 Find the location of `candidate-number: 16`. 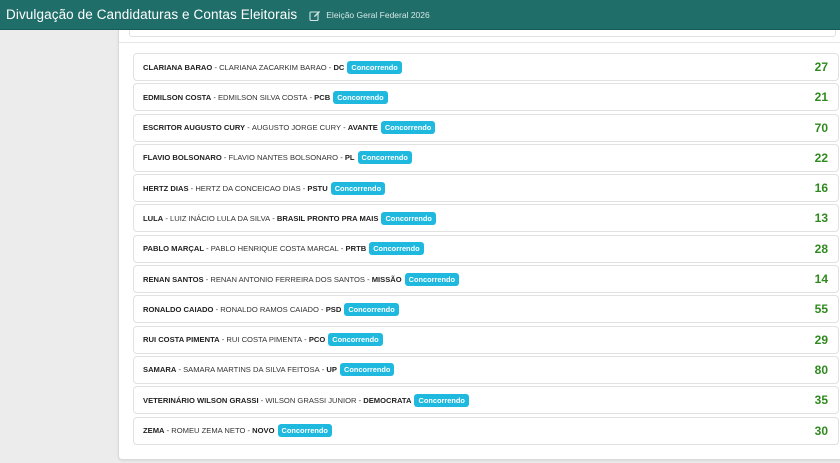

candidate-number: 16 is located at coordinates (821, 188).